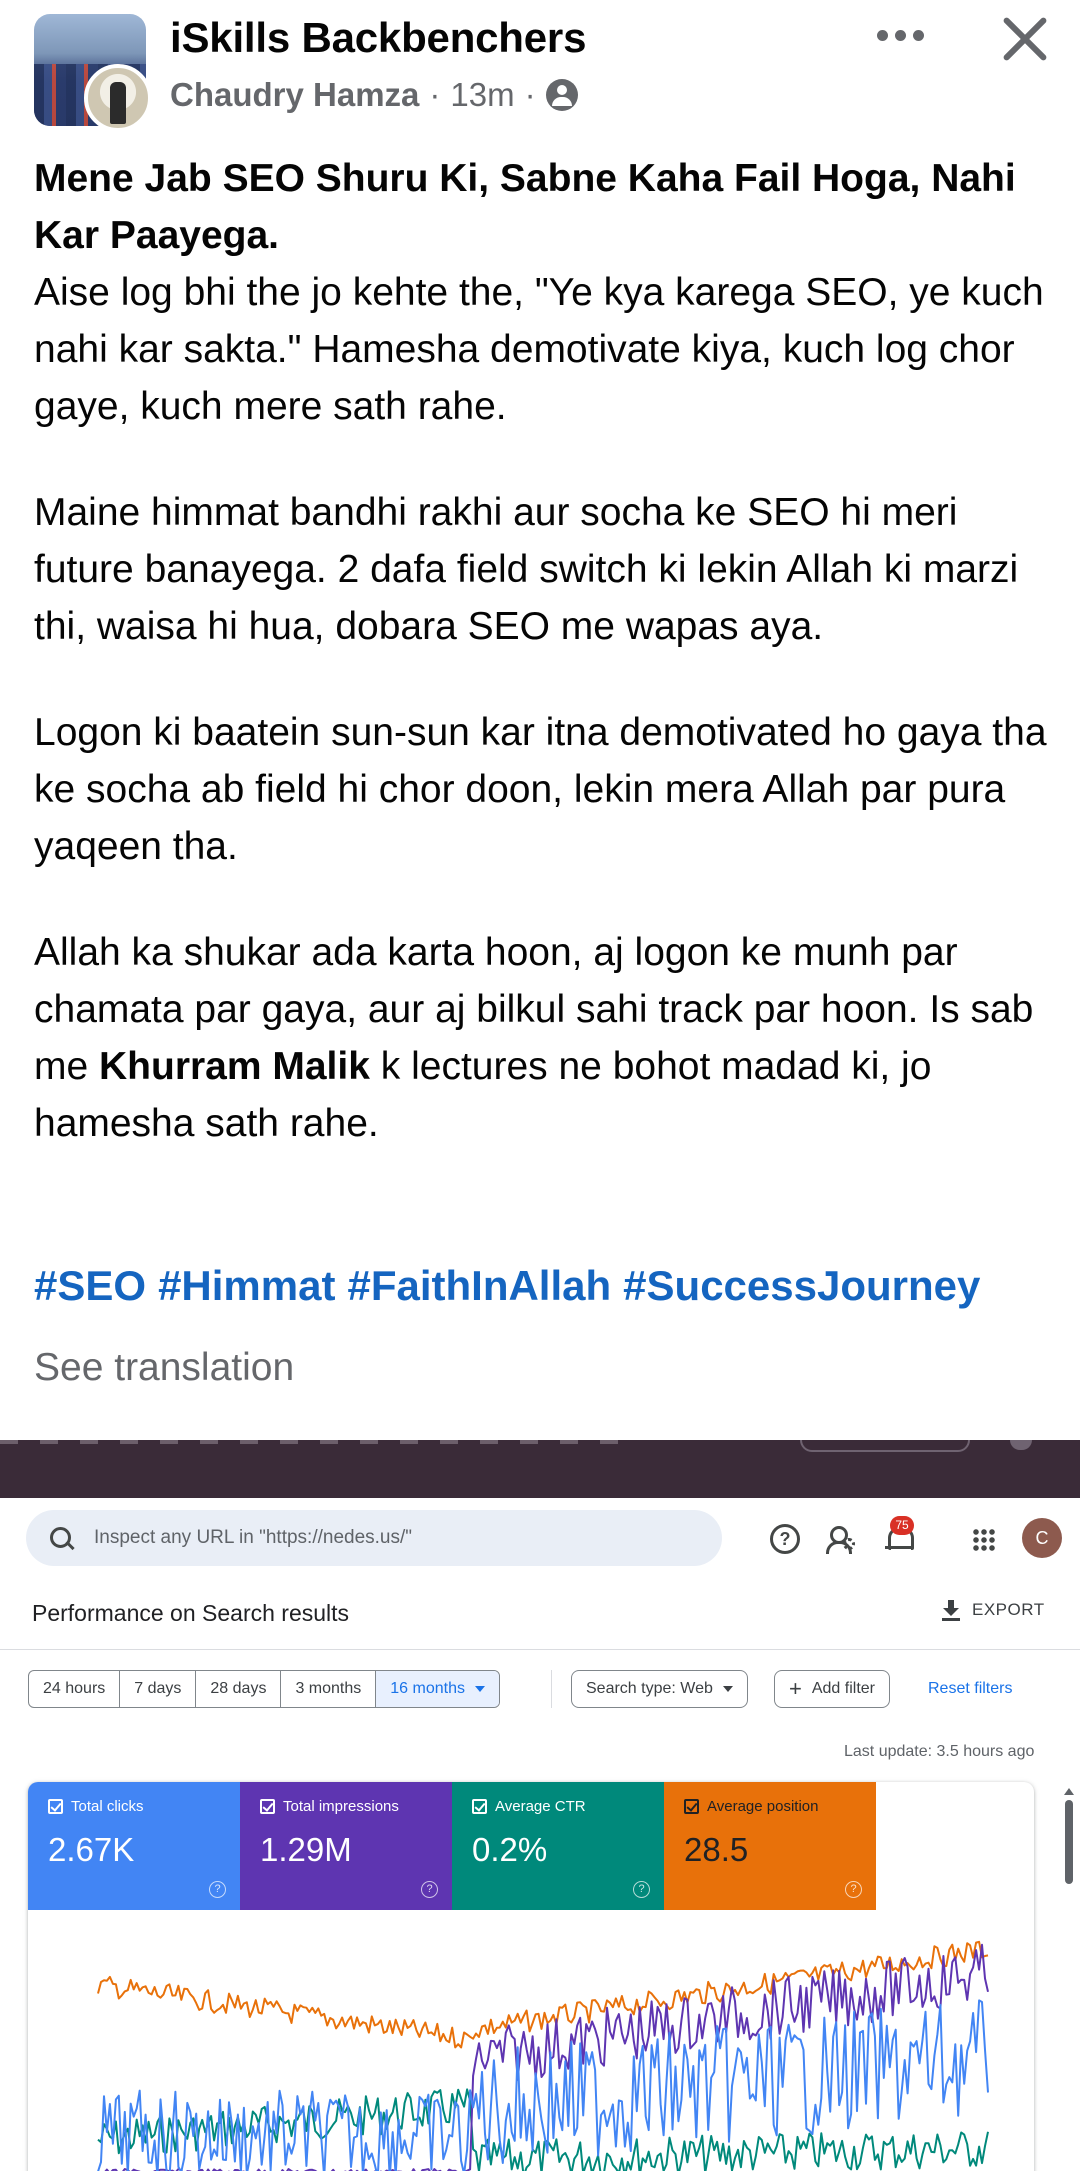 The height and width of the screenshot is (2171, 1080). I want to click on metric-average-position: Average position 28.5 ?, so click(770, 1846).